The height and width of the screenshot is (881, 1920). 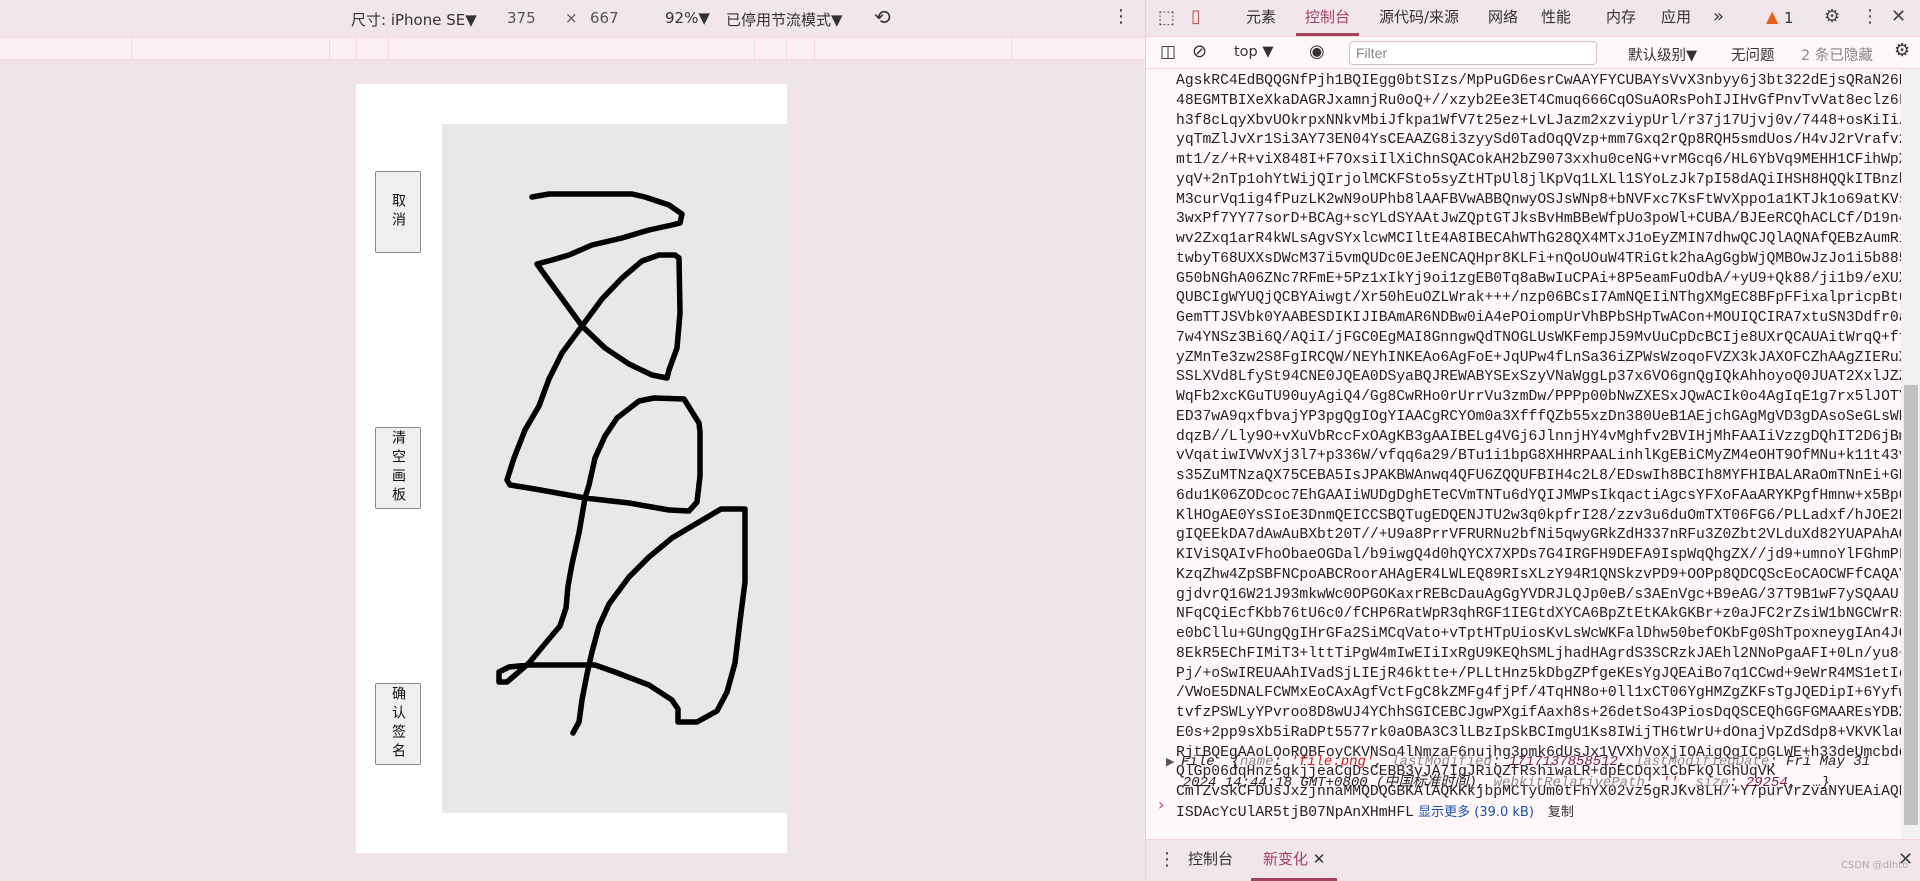 I want to click on more-options-icon: ⋮, so click(x=1121, y=16).